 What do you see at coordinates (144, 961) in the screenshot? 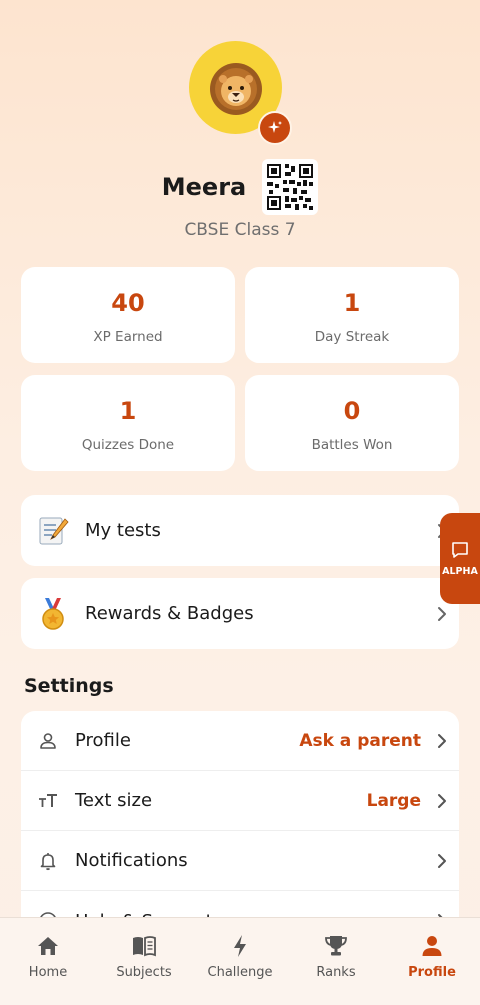
I see `nav-subjects: Subjects` at bounding box center [144, 961].